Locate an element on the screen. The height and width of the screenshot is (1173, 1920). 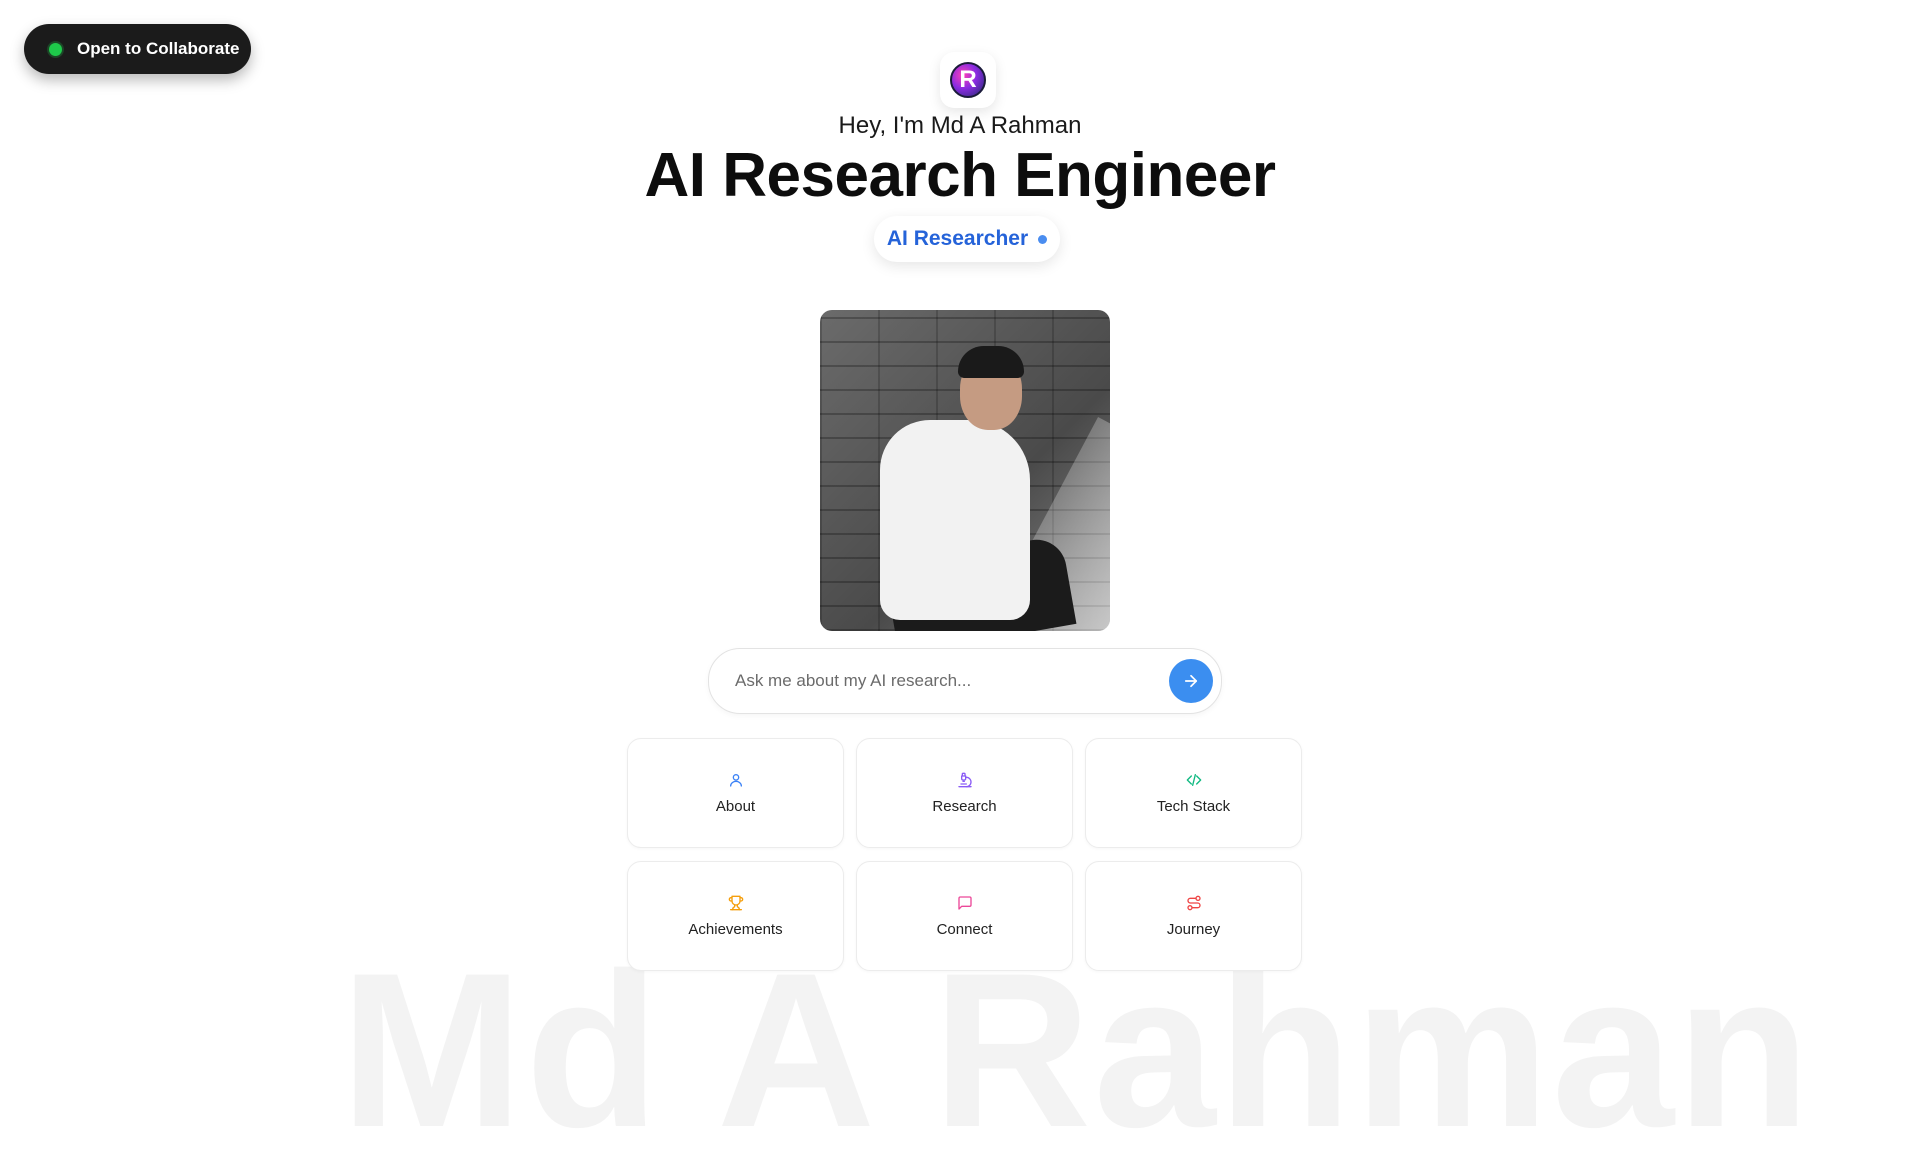
ask-input is located at coordinates (935, 681).